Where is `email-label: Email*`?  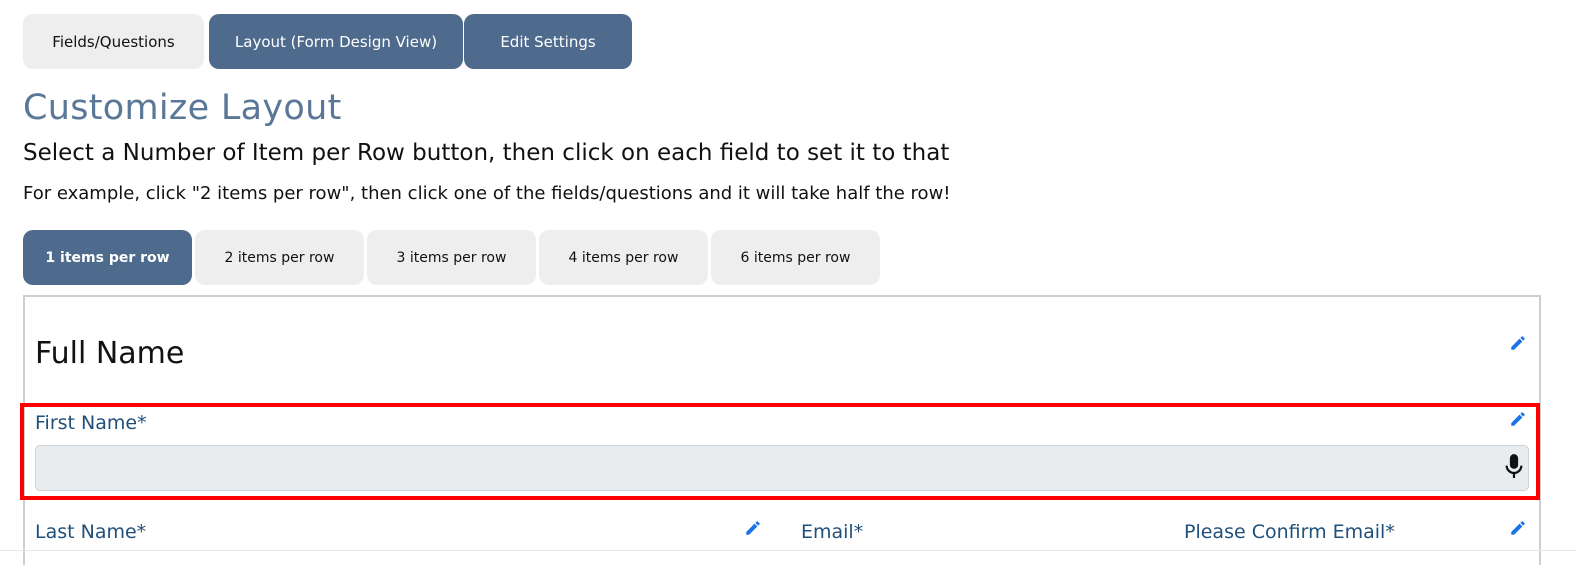
email-label: Email* is located at coordinates (832, 532).